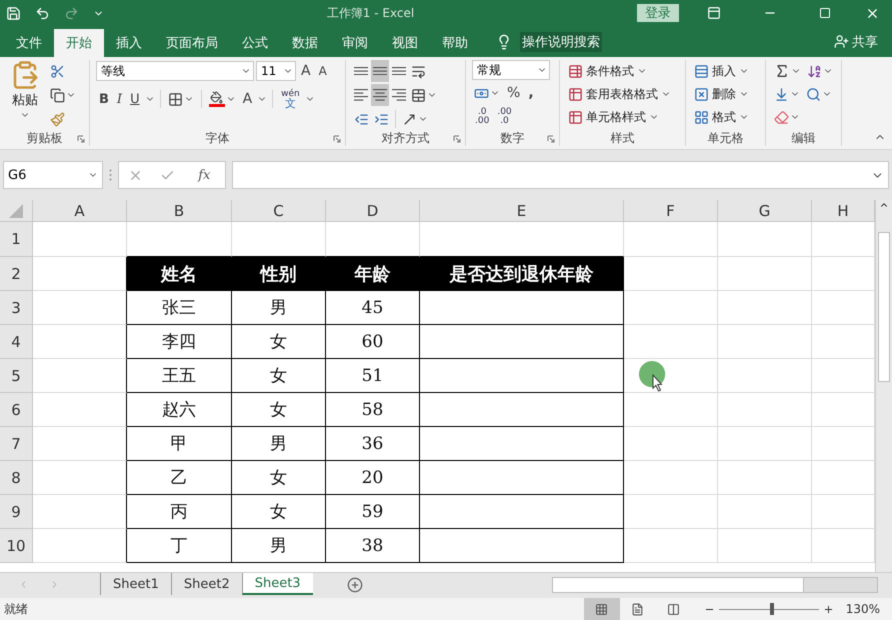 This screenshot has height=620, width=892. Describe the element at coordinates (120, 99) in the screenshot. I see `italic-button: I` at that location.